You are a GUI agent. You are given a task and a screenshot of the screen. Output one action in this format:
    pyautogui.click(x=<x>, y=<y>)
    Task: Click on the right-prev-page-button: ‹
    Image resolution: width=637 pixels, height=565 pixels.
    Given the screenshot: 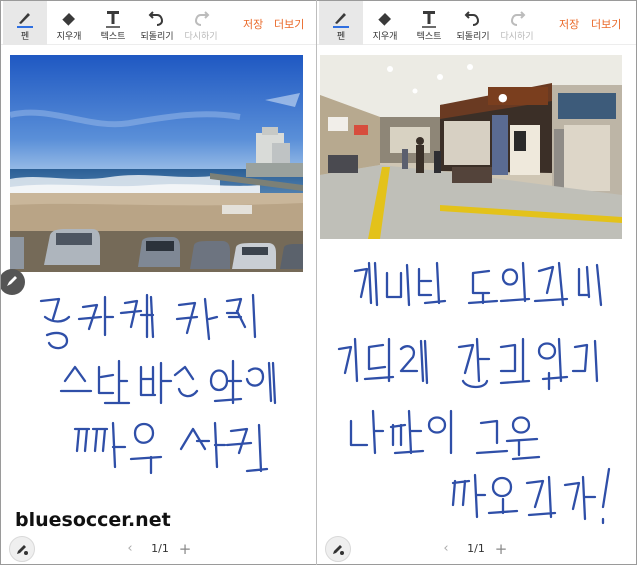 What is the action you would take?
    pyautogui.click(x=446, y=549)
    